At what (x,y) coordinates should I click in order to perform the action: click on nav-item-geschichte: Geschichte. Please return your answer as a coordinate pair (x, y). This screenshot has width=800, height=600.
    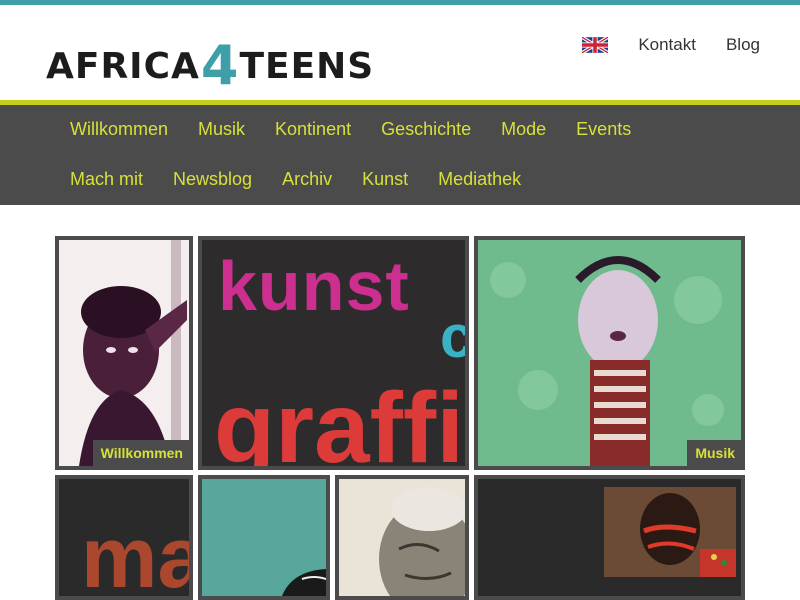
    Looking at the image, I should click on (426, 129).